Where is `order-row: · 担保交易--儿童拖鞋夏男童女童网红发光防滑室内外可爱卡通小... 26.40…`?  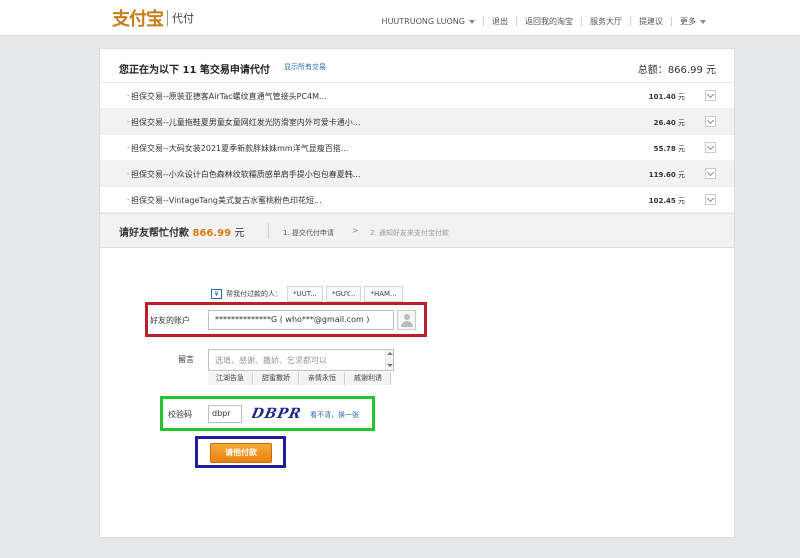
order-row: · 担保交易--儿童拖鞋夏男童女童网红发光防滑室内外可爱卡通小... 26.40… is located at coordinates (417, 122).